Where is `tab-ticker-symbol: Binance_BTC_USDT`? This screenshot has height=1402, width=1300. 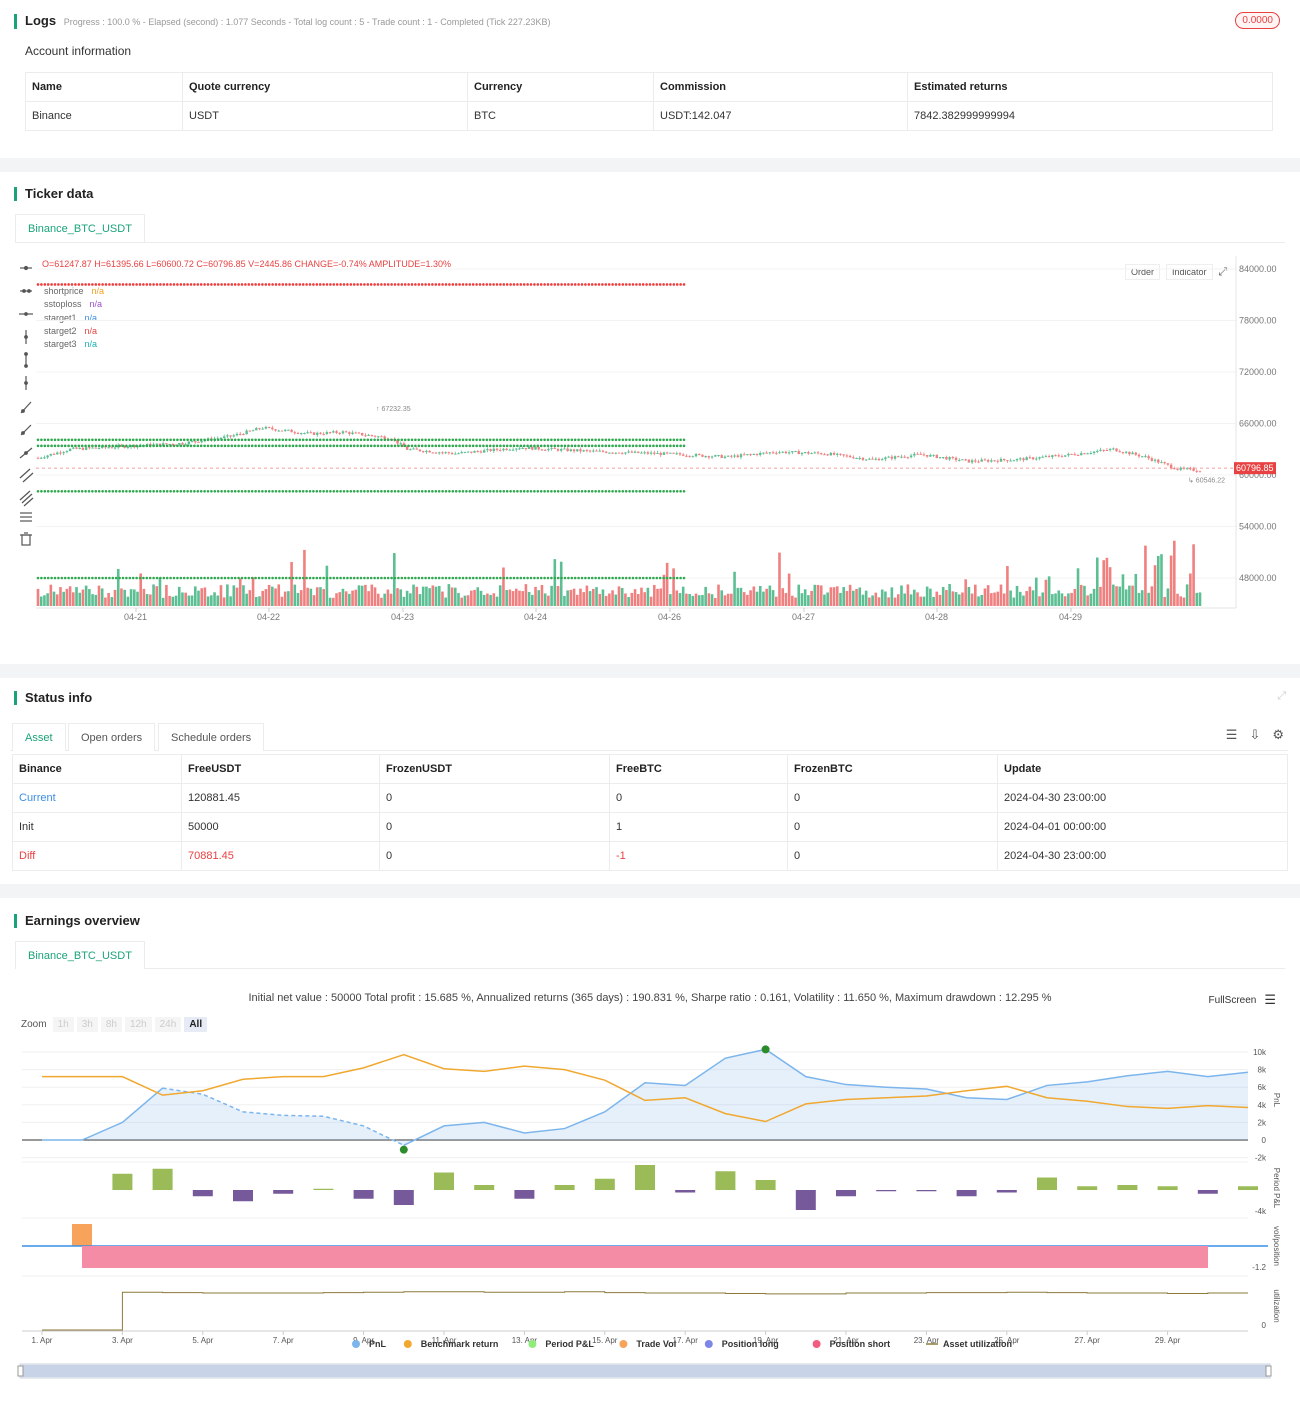 tab-ticker-symbol: Binance_BTC_USDT is located at coordinates (80, 228).